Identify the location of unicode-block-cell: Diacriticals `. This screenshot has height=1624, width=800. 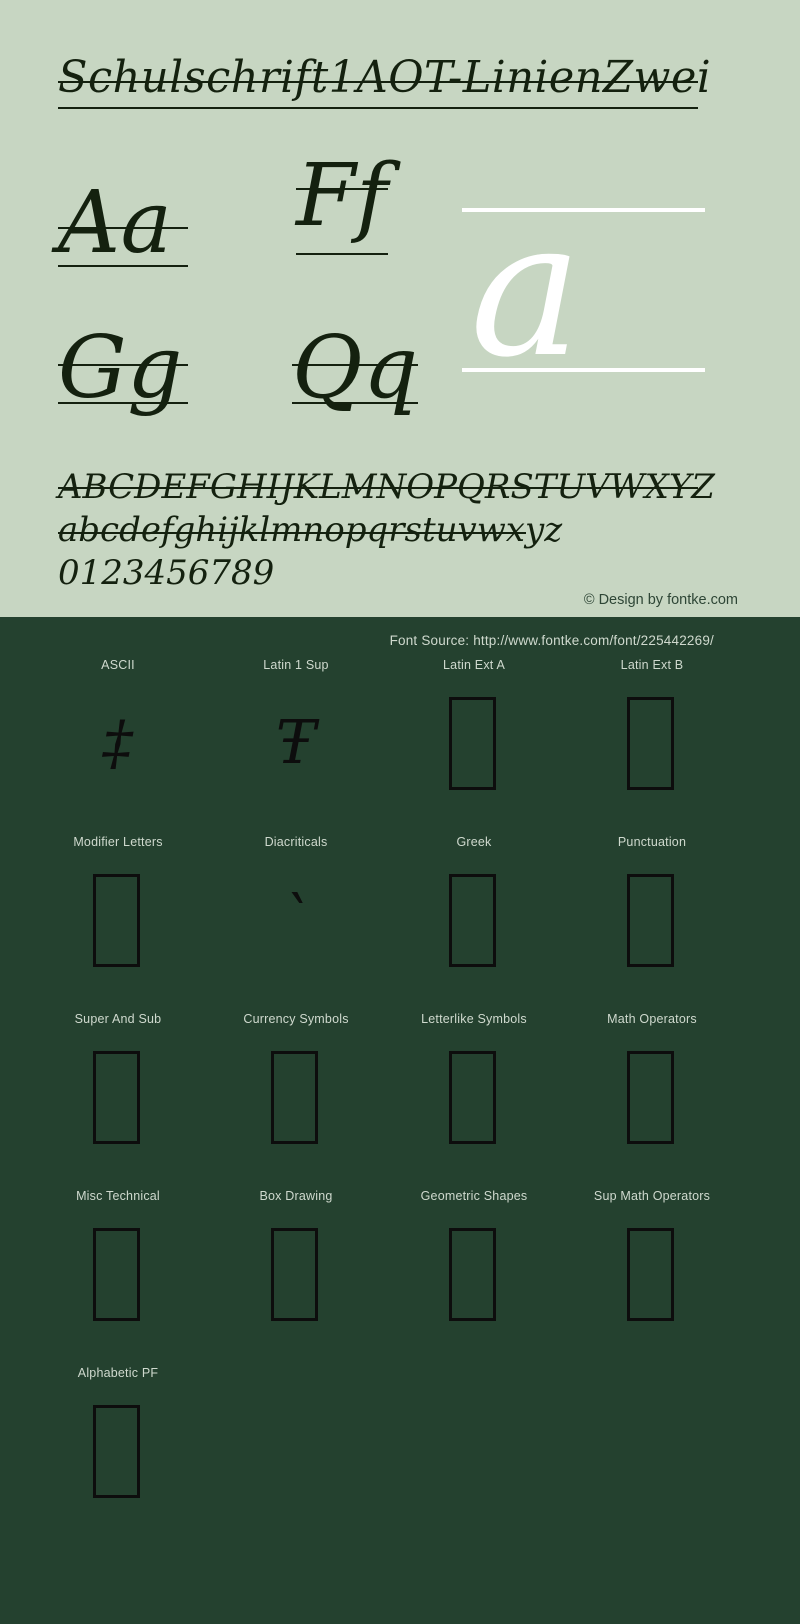
(296, 912).